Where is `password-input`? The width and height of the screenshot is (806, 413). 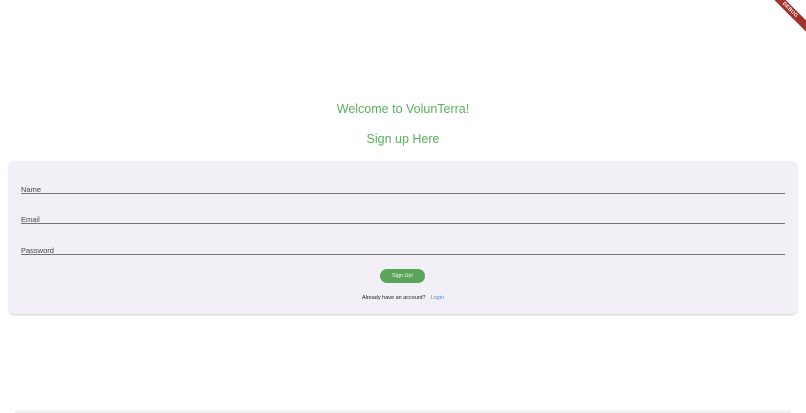
password-input is located at coordinates (403, 250).